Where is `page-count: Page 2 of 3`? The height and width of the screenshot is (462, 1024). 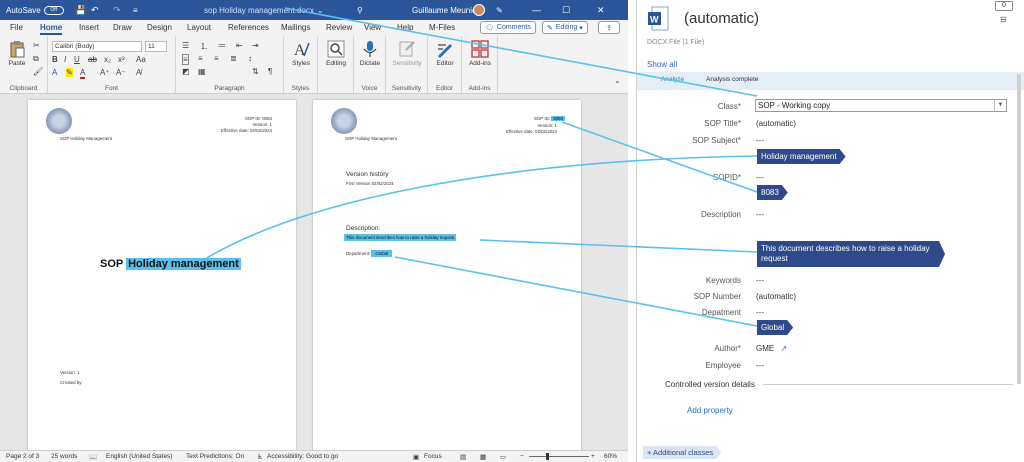 page-count: Page 2 of 3 is located at coordinates (22, 456).